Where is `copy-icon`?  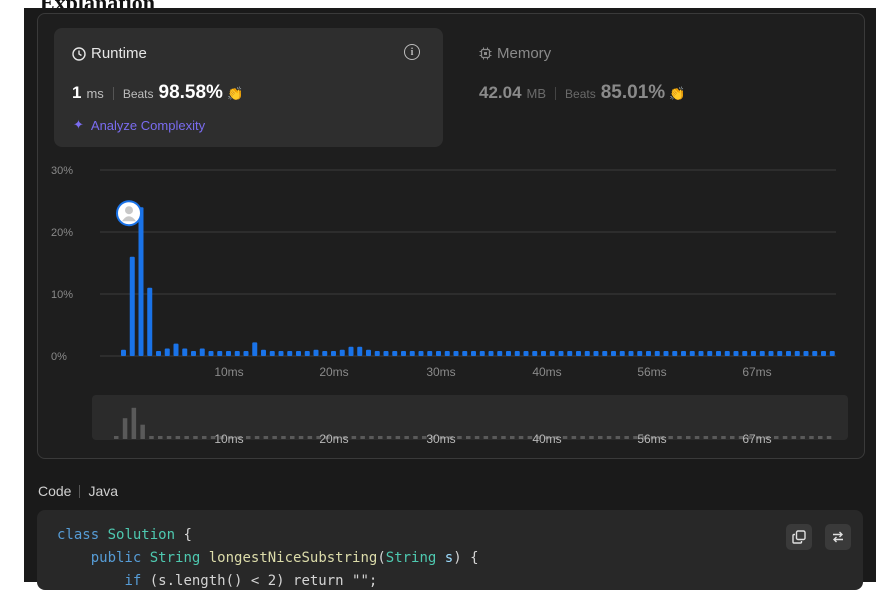
copy-icon is located at coordinates (799, 537).